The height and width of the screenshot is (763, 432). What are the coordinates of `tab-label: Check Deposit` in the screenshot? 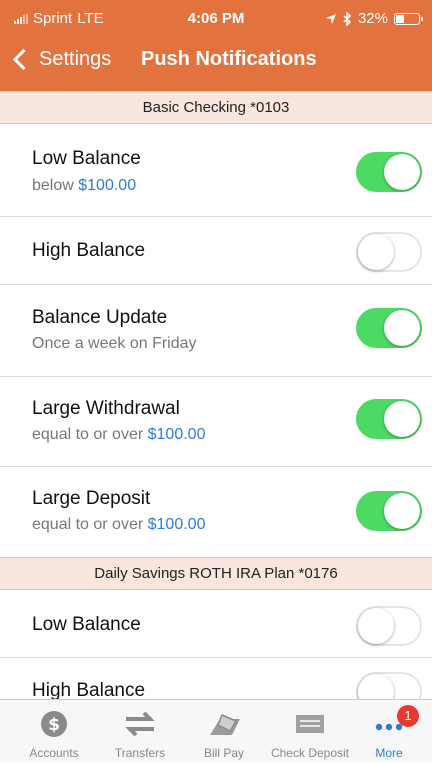 It's located at (310, 753).